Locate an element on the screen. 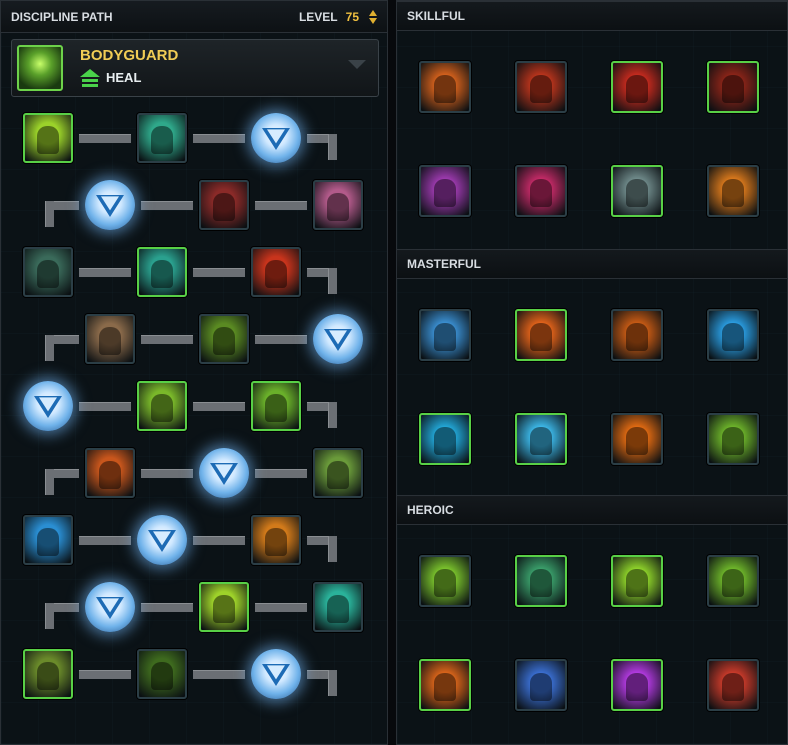  ability-blue-fountain-icon is located at coordinates (48, 540).